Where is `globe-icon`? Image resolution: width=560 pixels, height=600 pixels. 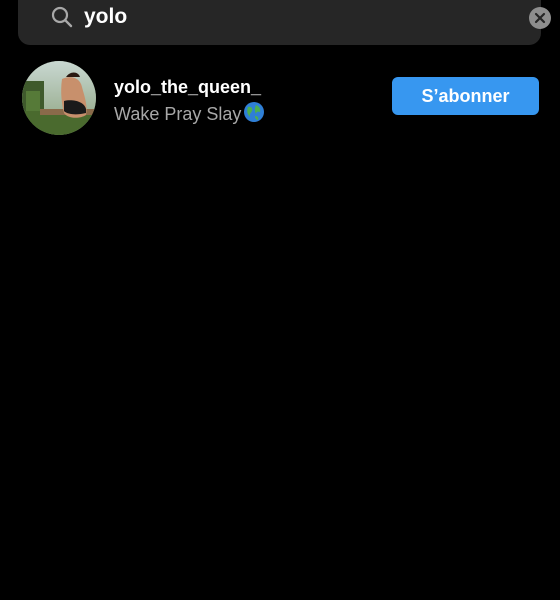 globe-icon is located at coordinates (254, 114).